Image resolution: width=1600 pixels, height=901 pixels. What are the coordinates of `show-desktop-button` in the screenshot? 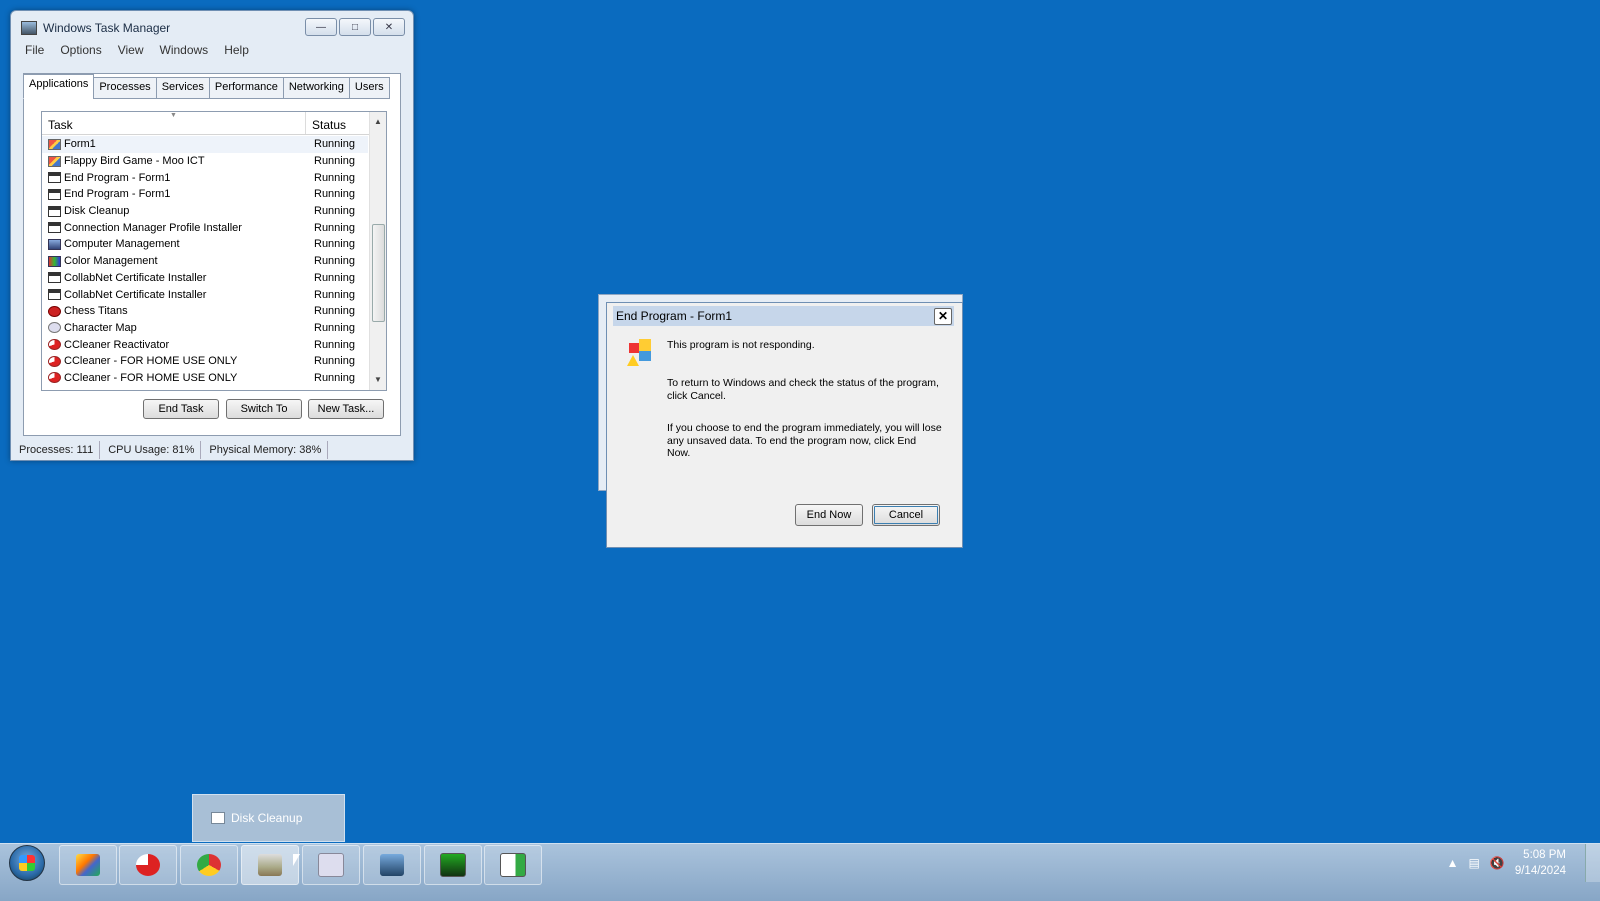 It's located at (1592, 863).